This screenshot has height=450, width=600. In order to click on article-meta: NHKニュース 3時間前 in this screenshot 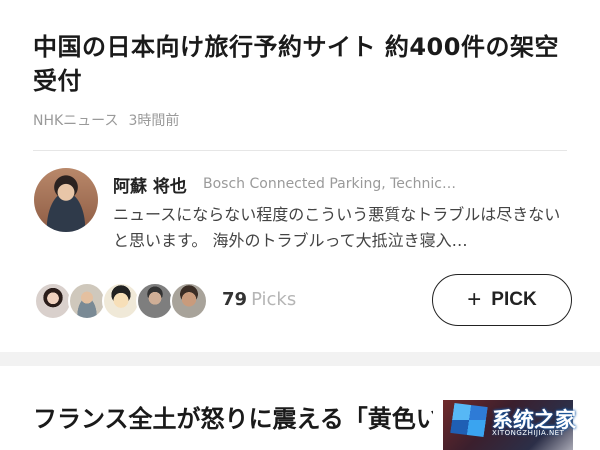, I will do `click(106, 120)`.